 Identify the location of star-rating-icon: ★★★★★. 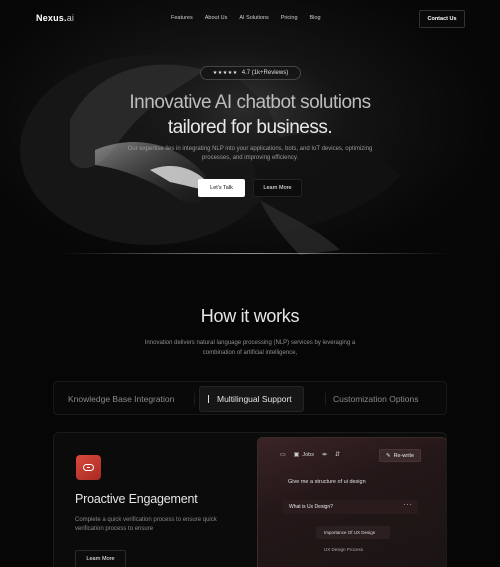
(225, 73).